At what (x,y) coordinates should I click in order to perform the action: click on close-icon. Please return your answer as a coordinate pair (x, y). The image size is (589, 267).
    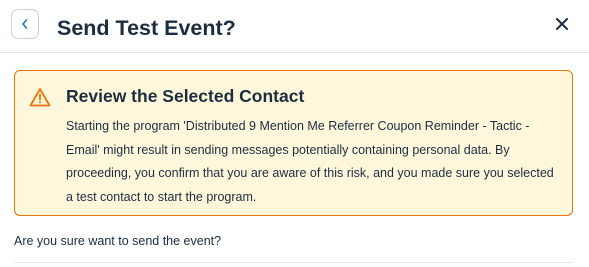
    Looking at the image, I should click on (562, 26).